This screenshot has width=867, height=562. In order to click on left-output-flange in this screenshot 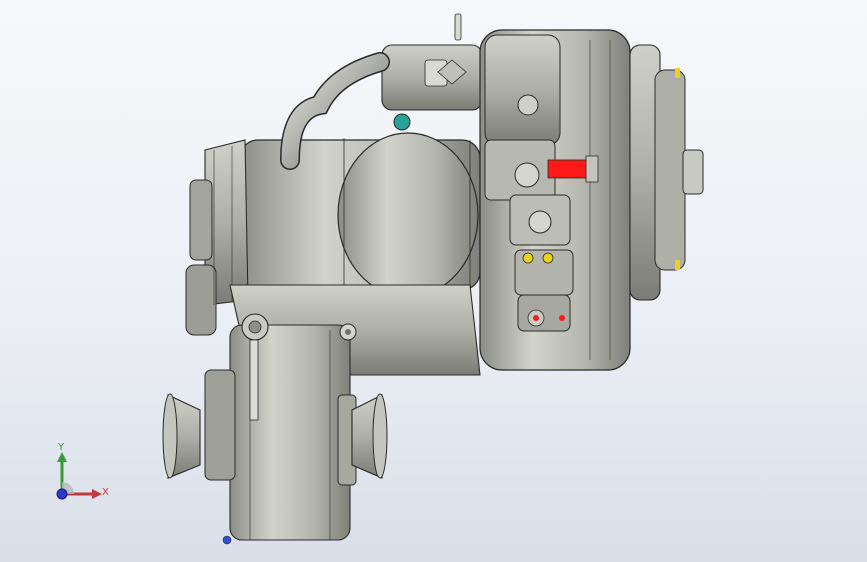, I will do `click(181, 436)`.